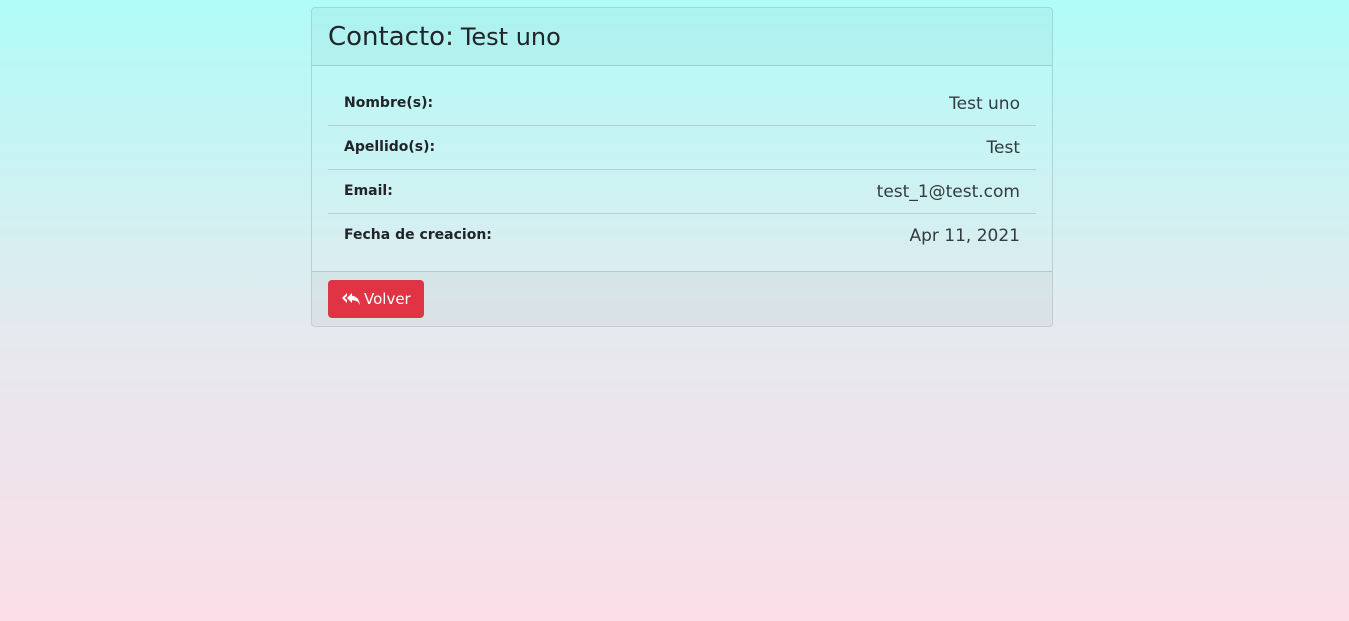  What do you see at coordinates (389, 103) in the screenshot?
I see `detail-label: Nombre(s):` at bounding box center [389, 103].